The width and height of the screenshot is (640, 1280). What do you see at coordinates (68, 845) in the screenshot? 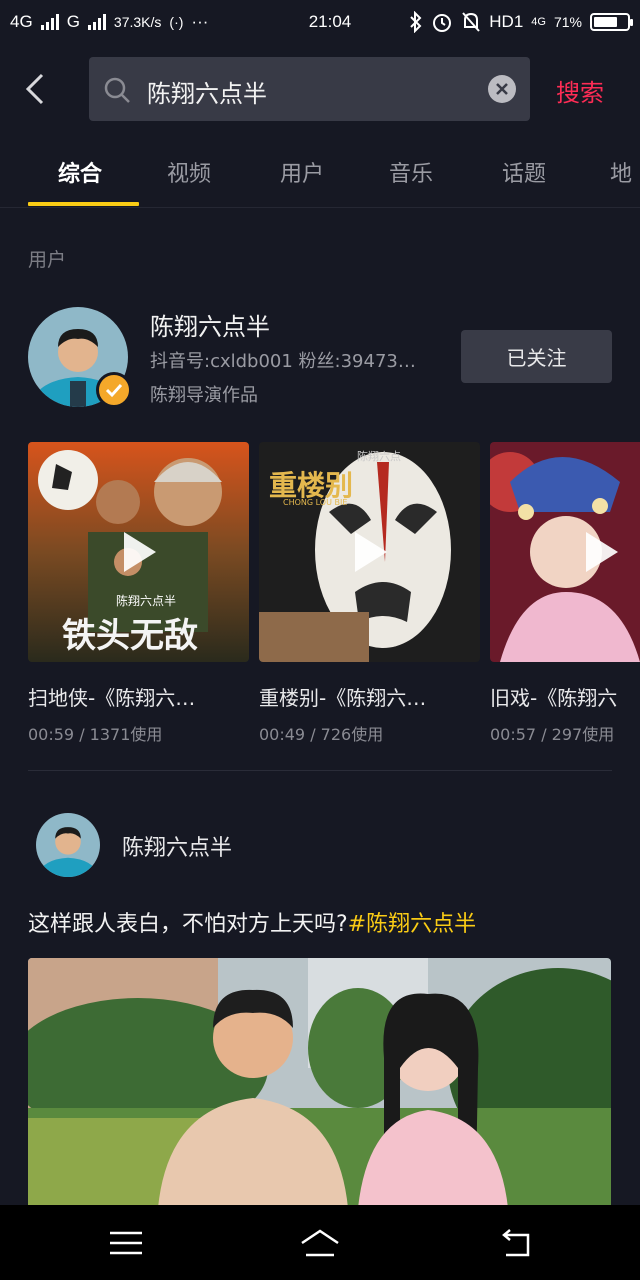
I see `post-avatar` at bounding box center [68, 845].